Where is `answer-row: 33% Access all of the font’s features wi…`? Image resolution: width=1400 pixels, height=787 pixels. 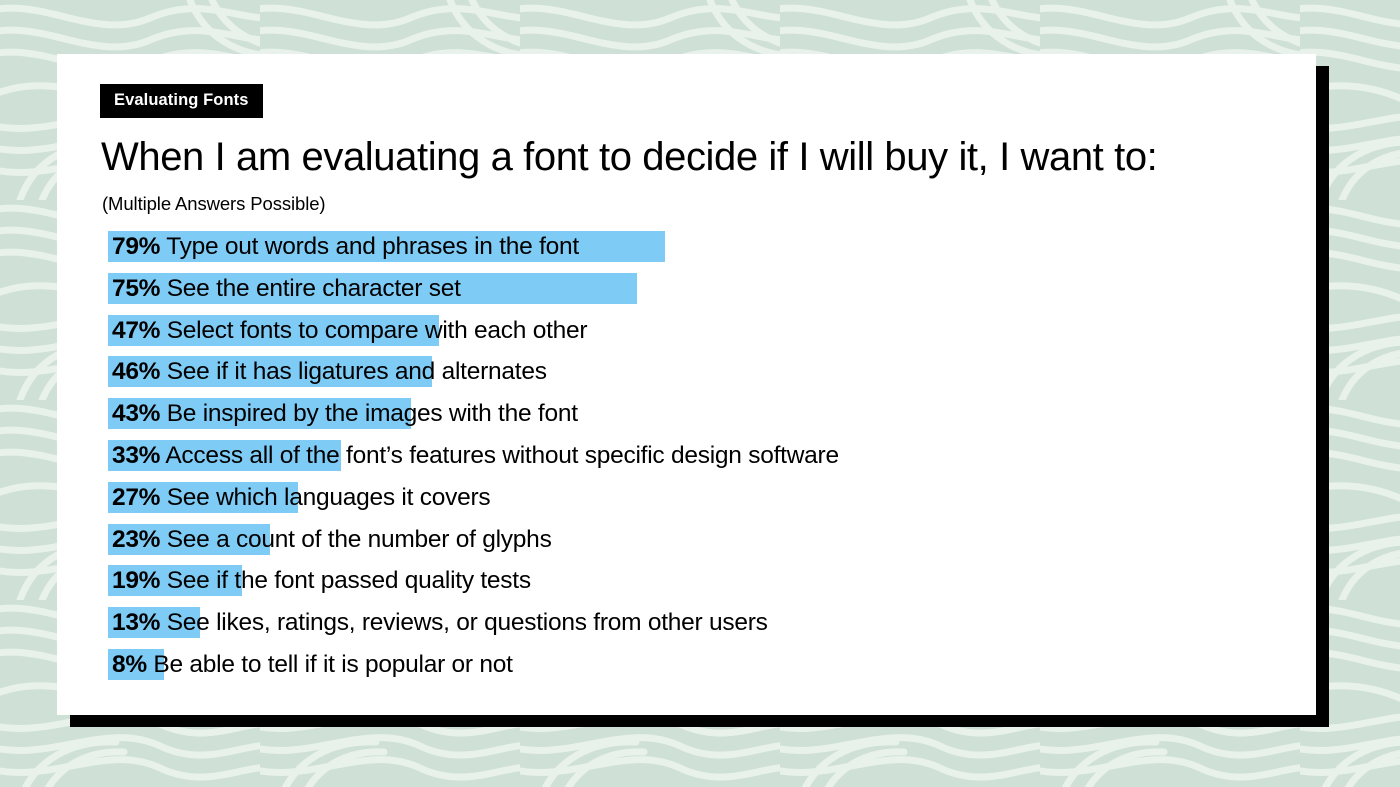
answer-row: 33% Access all of the font’s features wi… is located at coordinates (702, 456).